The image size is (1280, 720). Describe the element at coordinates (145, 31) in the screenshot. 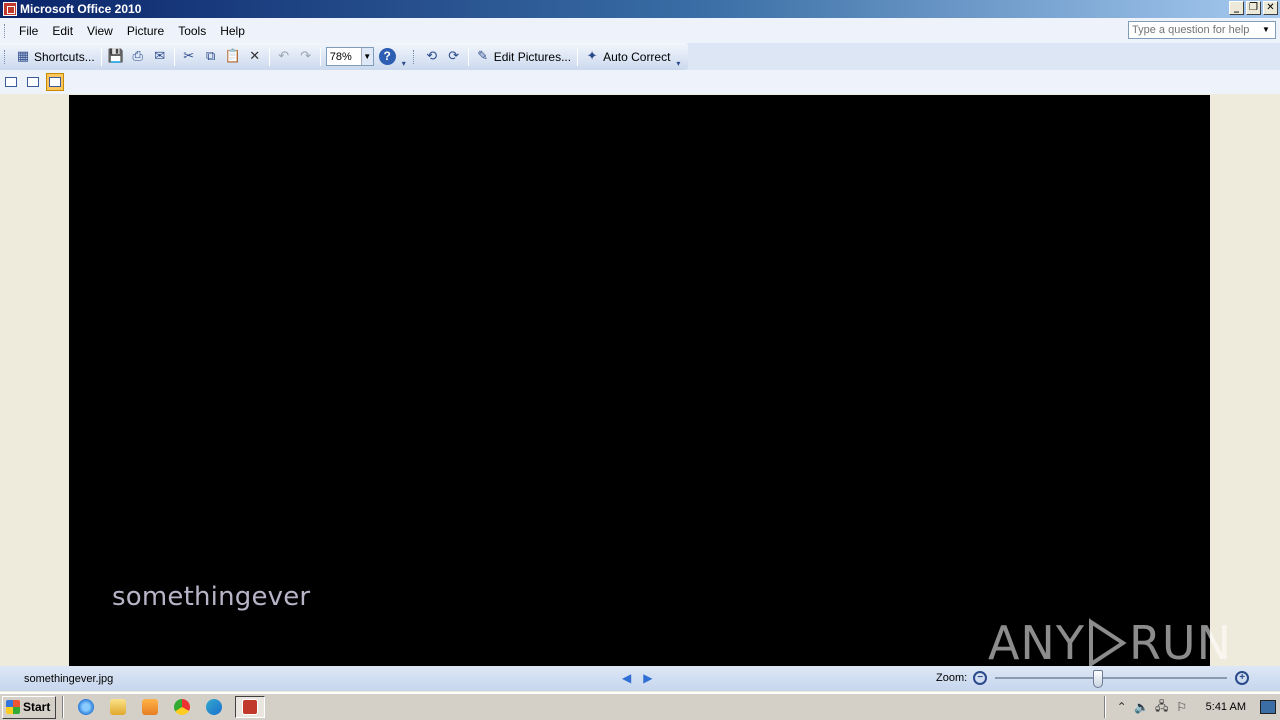

I see `menu-picture: Picture` at that location.